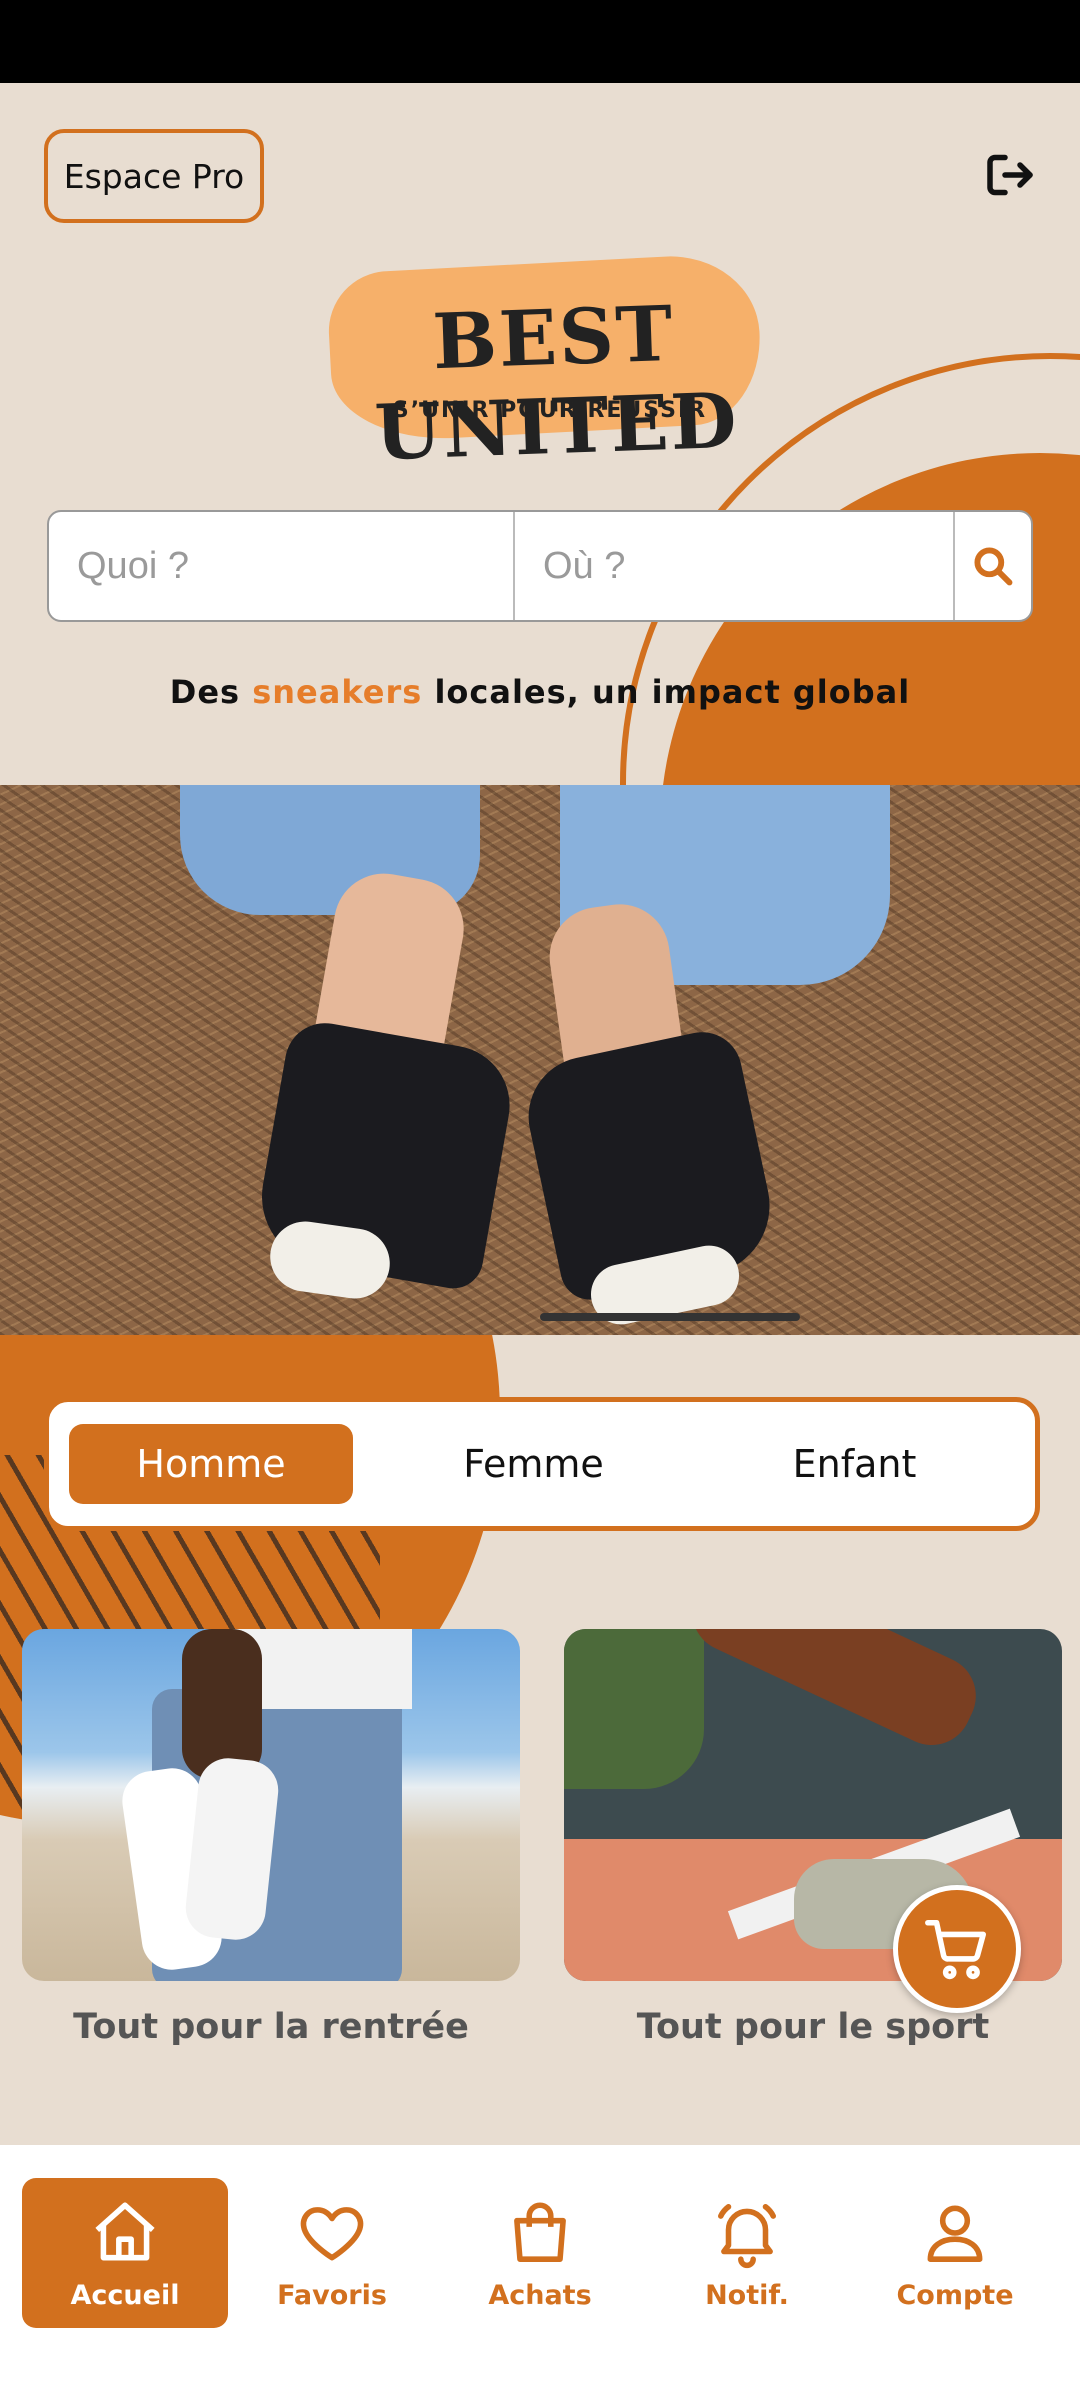 This screenshot has height=2400, width=1080. I want to click on logo-title: BEST UNITED, so click(556, 383).